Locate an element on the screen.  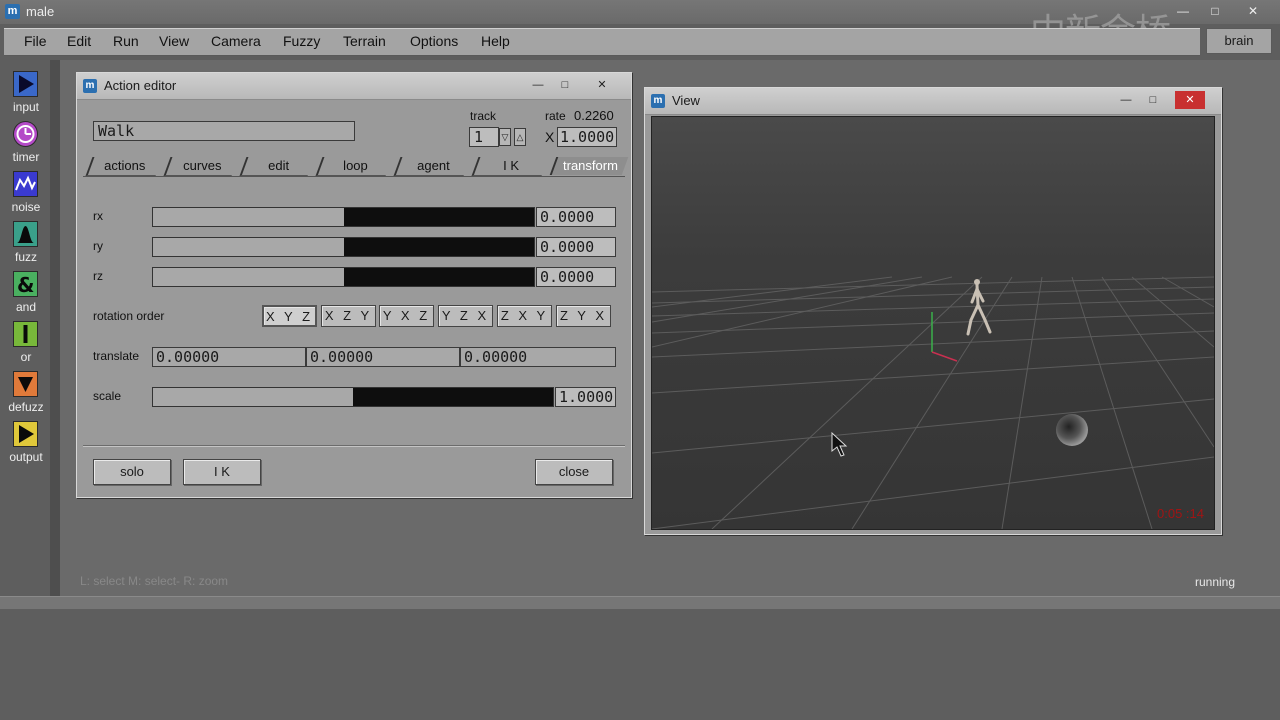
track-up-icon: △ is located at coordinates (520, 137).